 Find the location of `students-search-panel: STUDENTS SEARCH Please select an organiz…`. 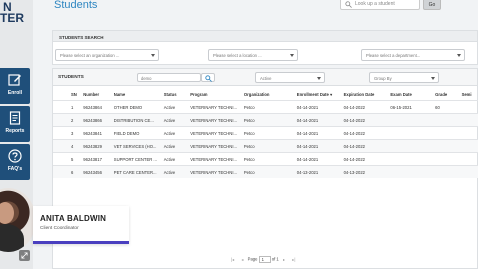

students-search-panel: STUDENTS SEARCH Please select an organiz… is located at coordinates (265, 47).